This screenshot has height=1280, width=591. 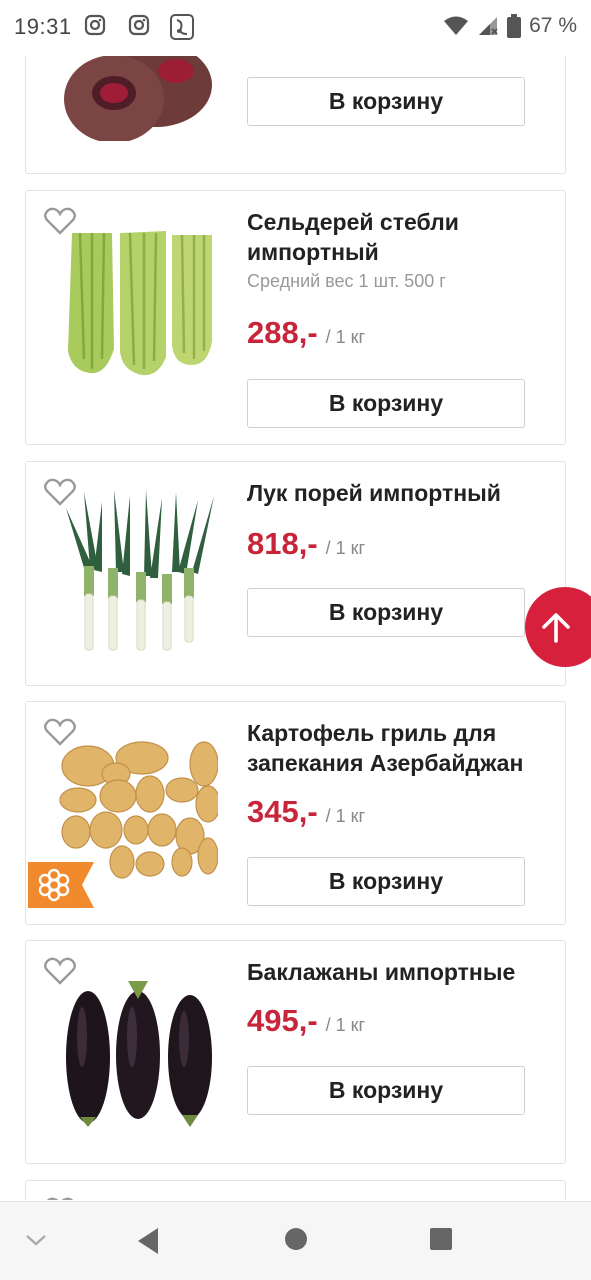 What do you see at coordinates (60, 1198) in the screenshot?
I see `favorite-heart-icon` at bounding box center [60, 1198].